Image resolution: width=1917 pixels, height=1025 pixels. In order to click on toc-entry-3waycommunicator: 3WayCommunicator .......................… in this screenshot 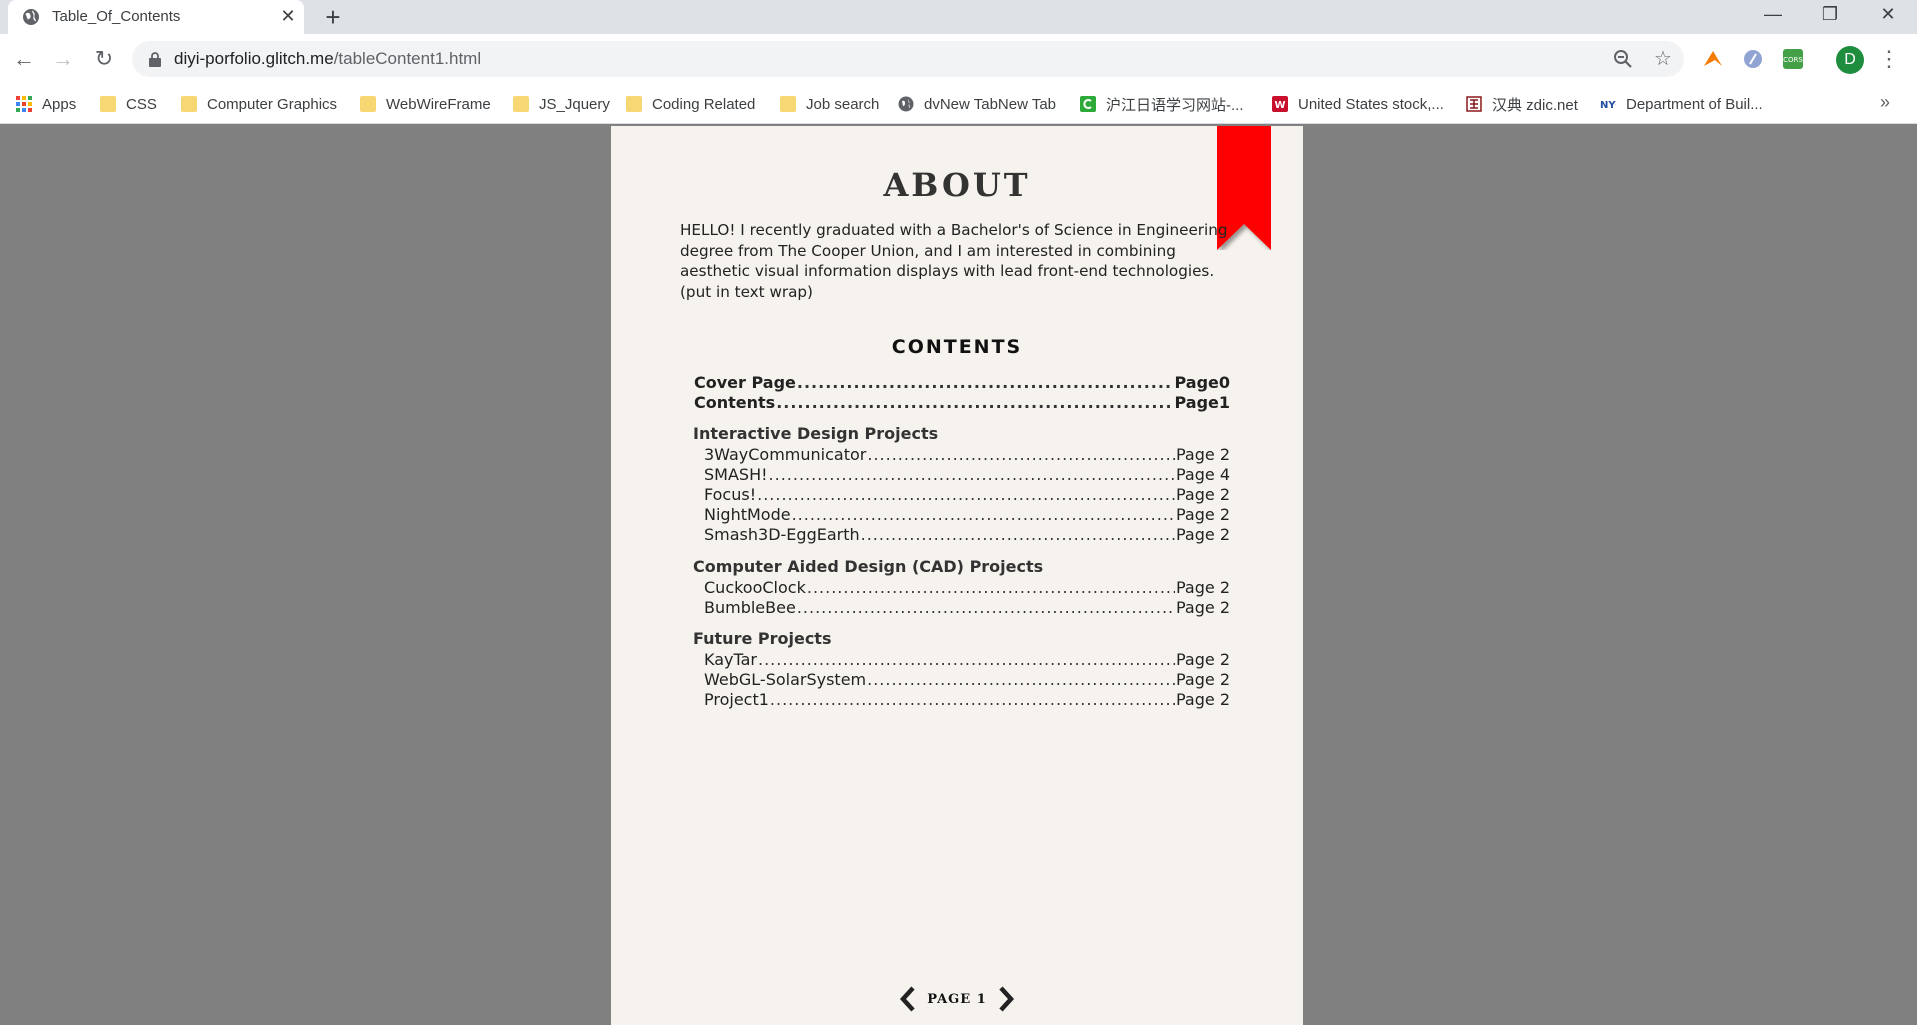, I will do `click(967, 454)`.